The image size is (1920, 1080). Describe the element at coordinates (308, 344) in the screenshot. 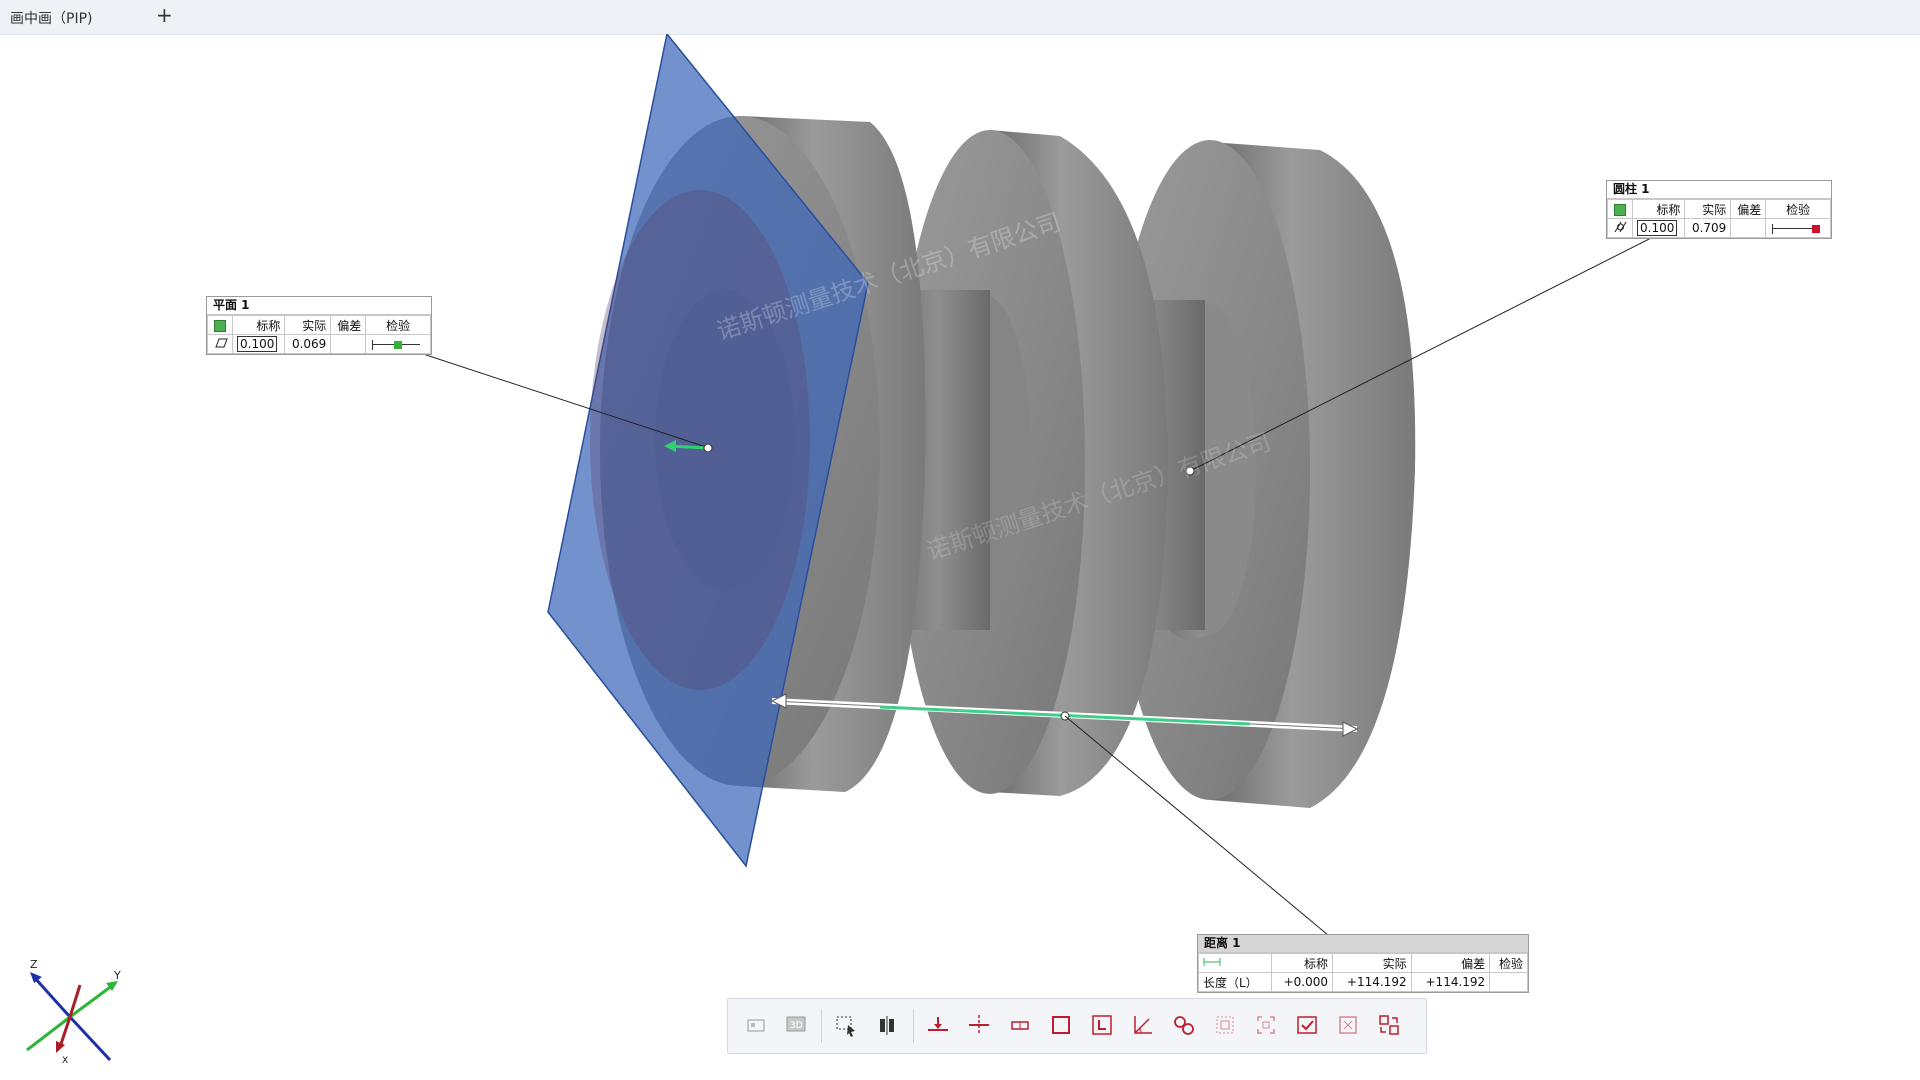

I see `actual-value: 0.069` at that location.